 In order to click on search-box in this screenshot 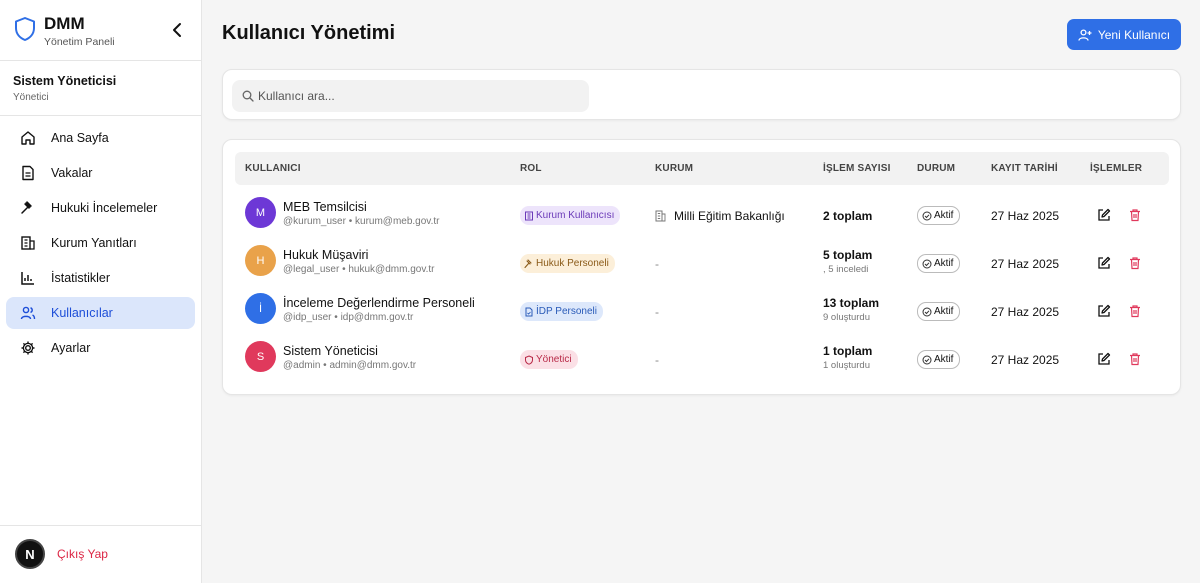, I will do `click(410, 96)`.